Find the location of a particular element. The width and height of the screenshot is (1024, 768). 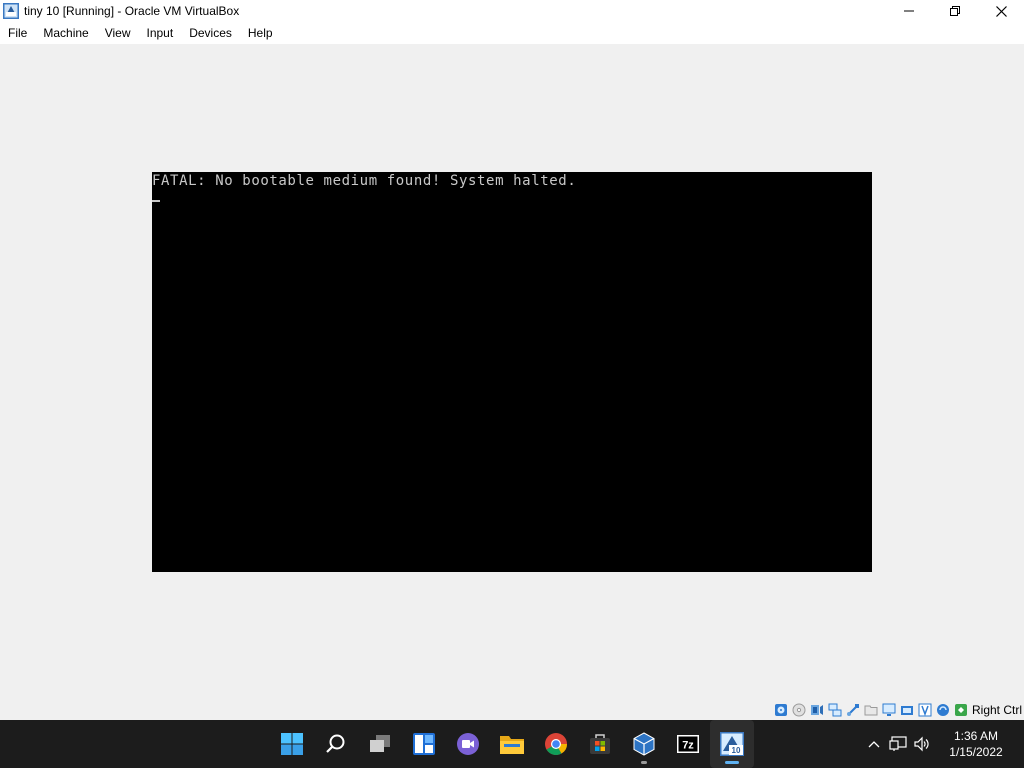

svg-text: 7z is located at coordinates (688, 746).